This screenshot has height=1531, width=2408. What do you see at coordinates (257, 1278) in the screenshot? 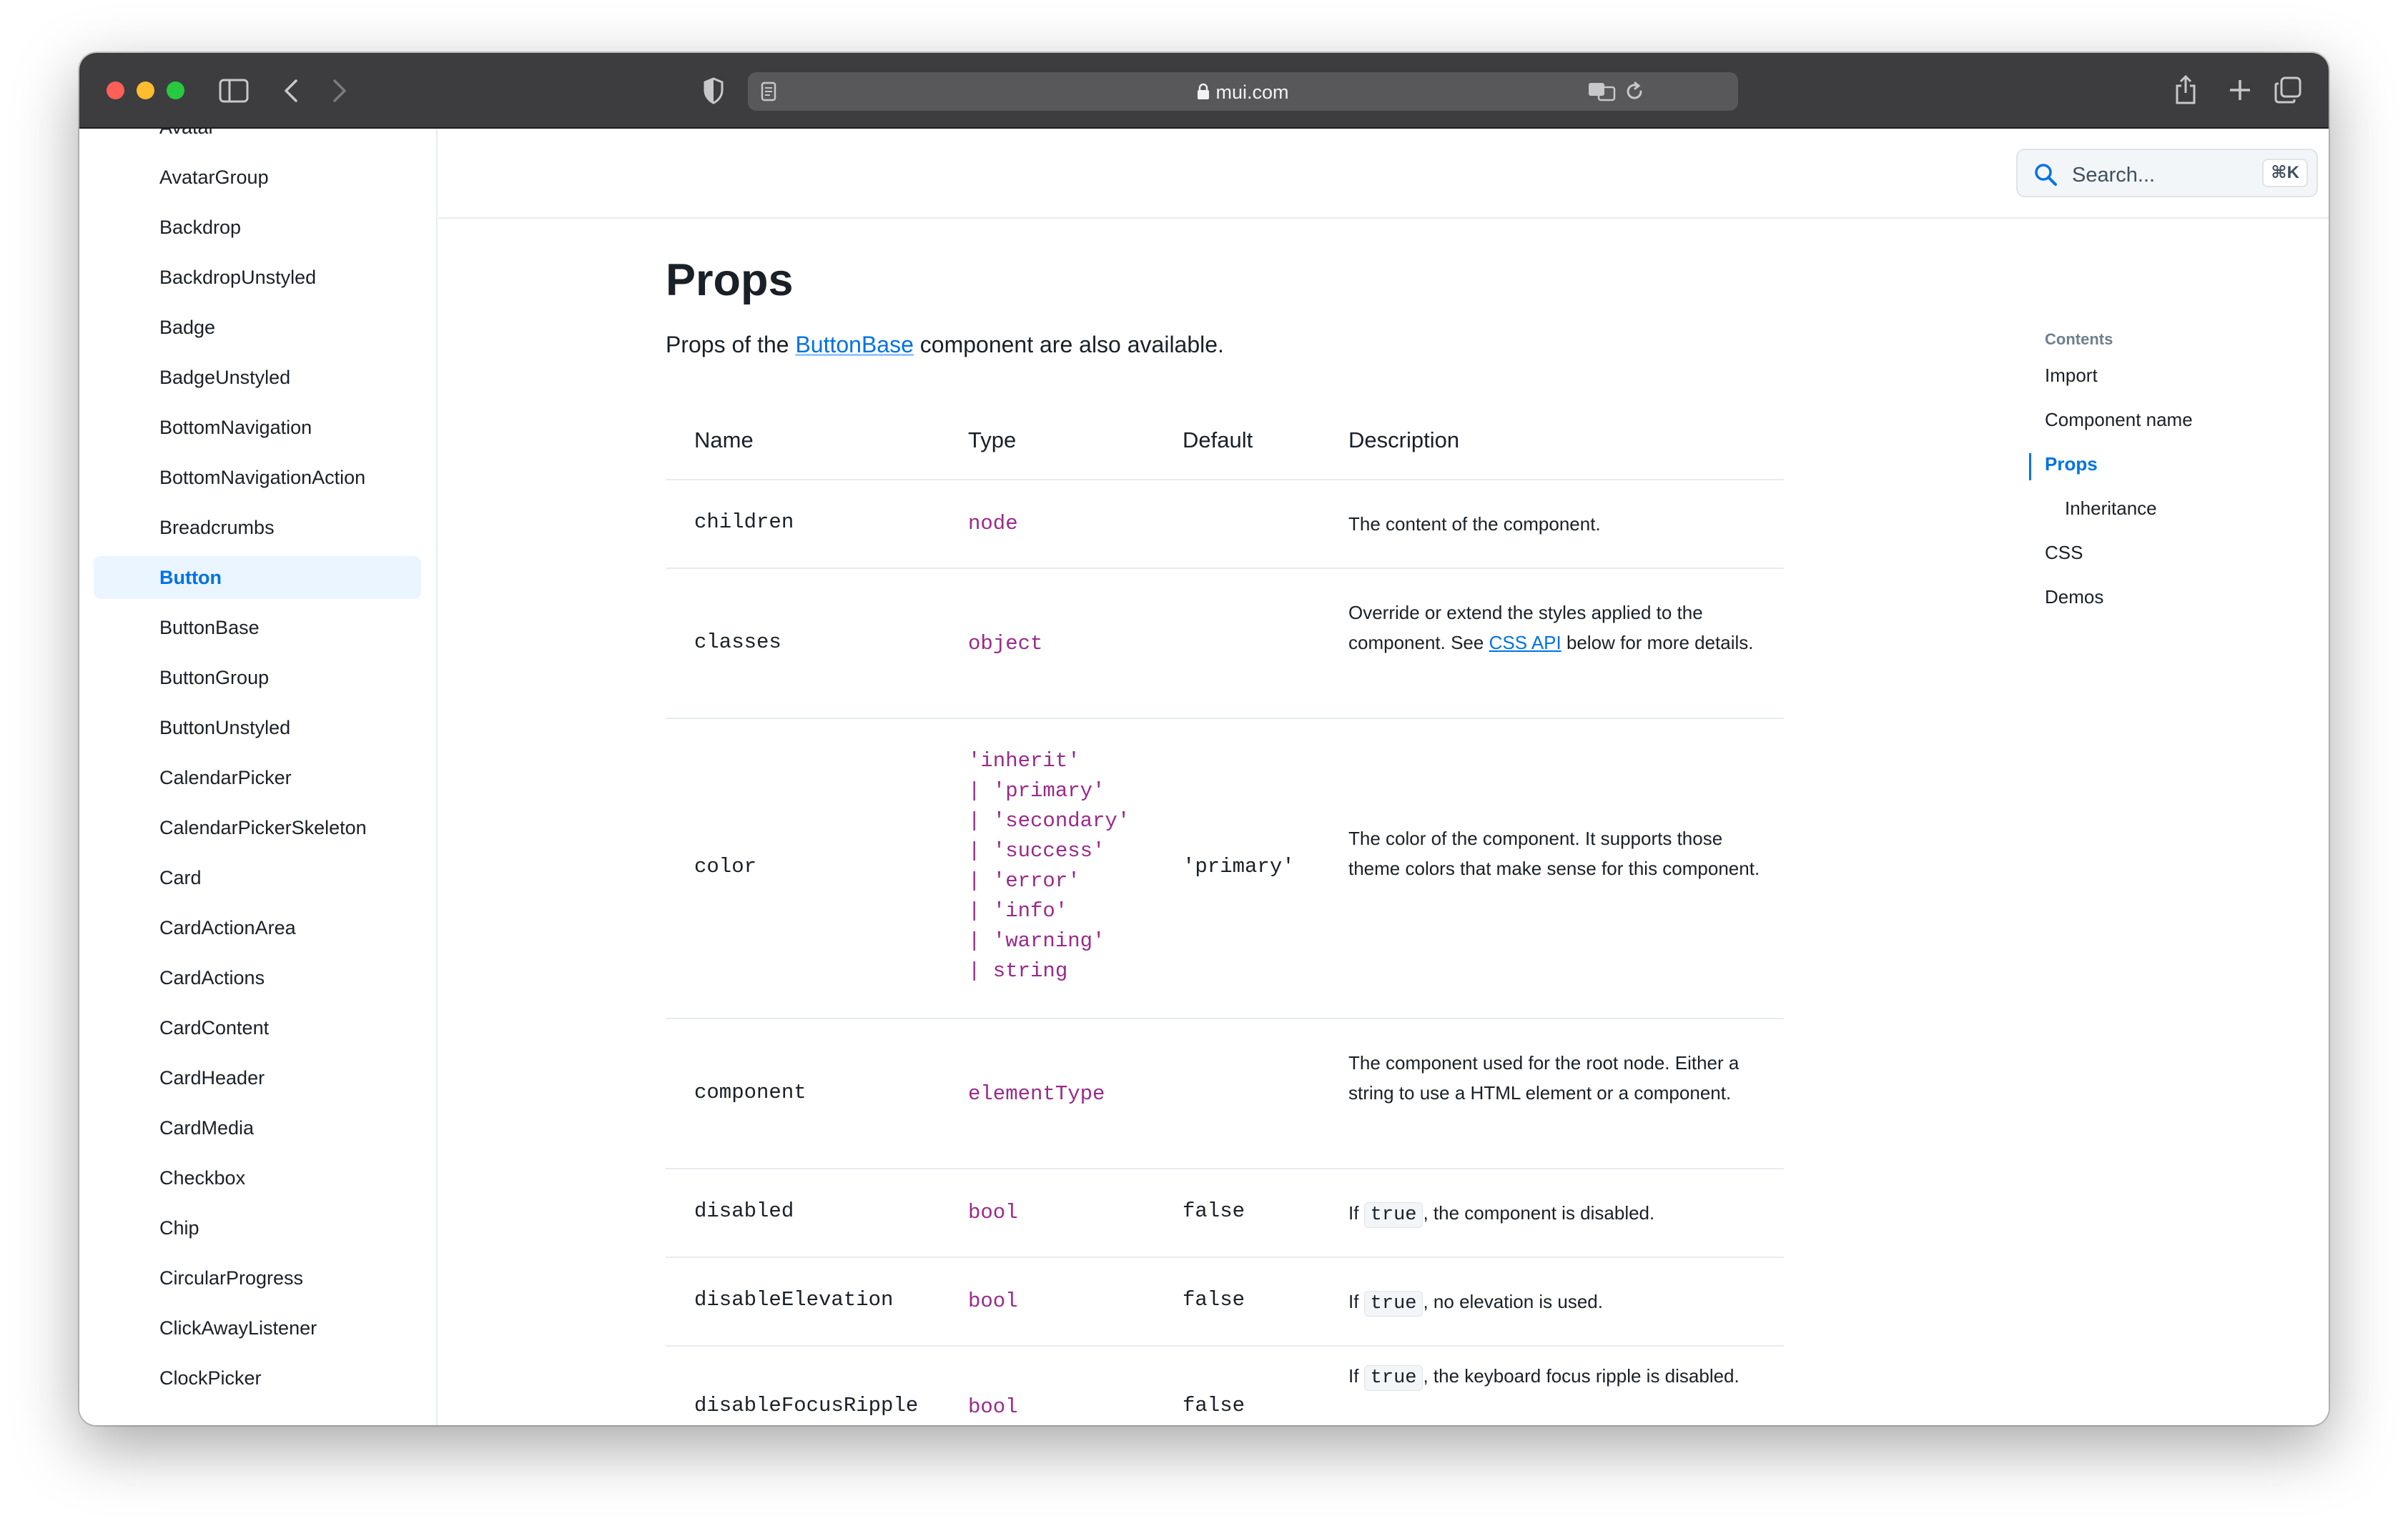
I see `sidebar-item-circular-progress: CircularProgress` at bounding box center [257, 1278].